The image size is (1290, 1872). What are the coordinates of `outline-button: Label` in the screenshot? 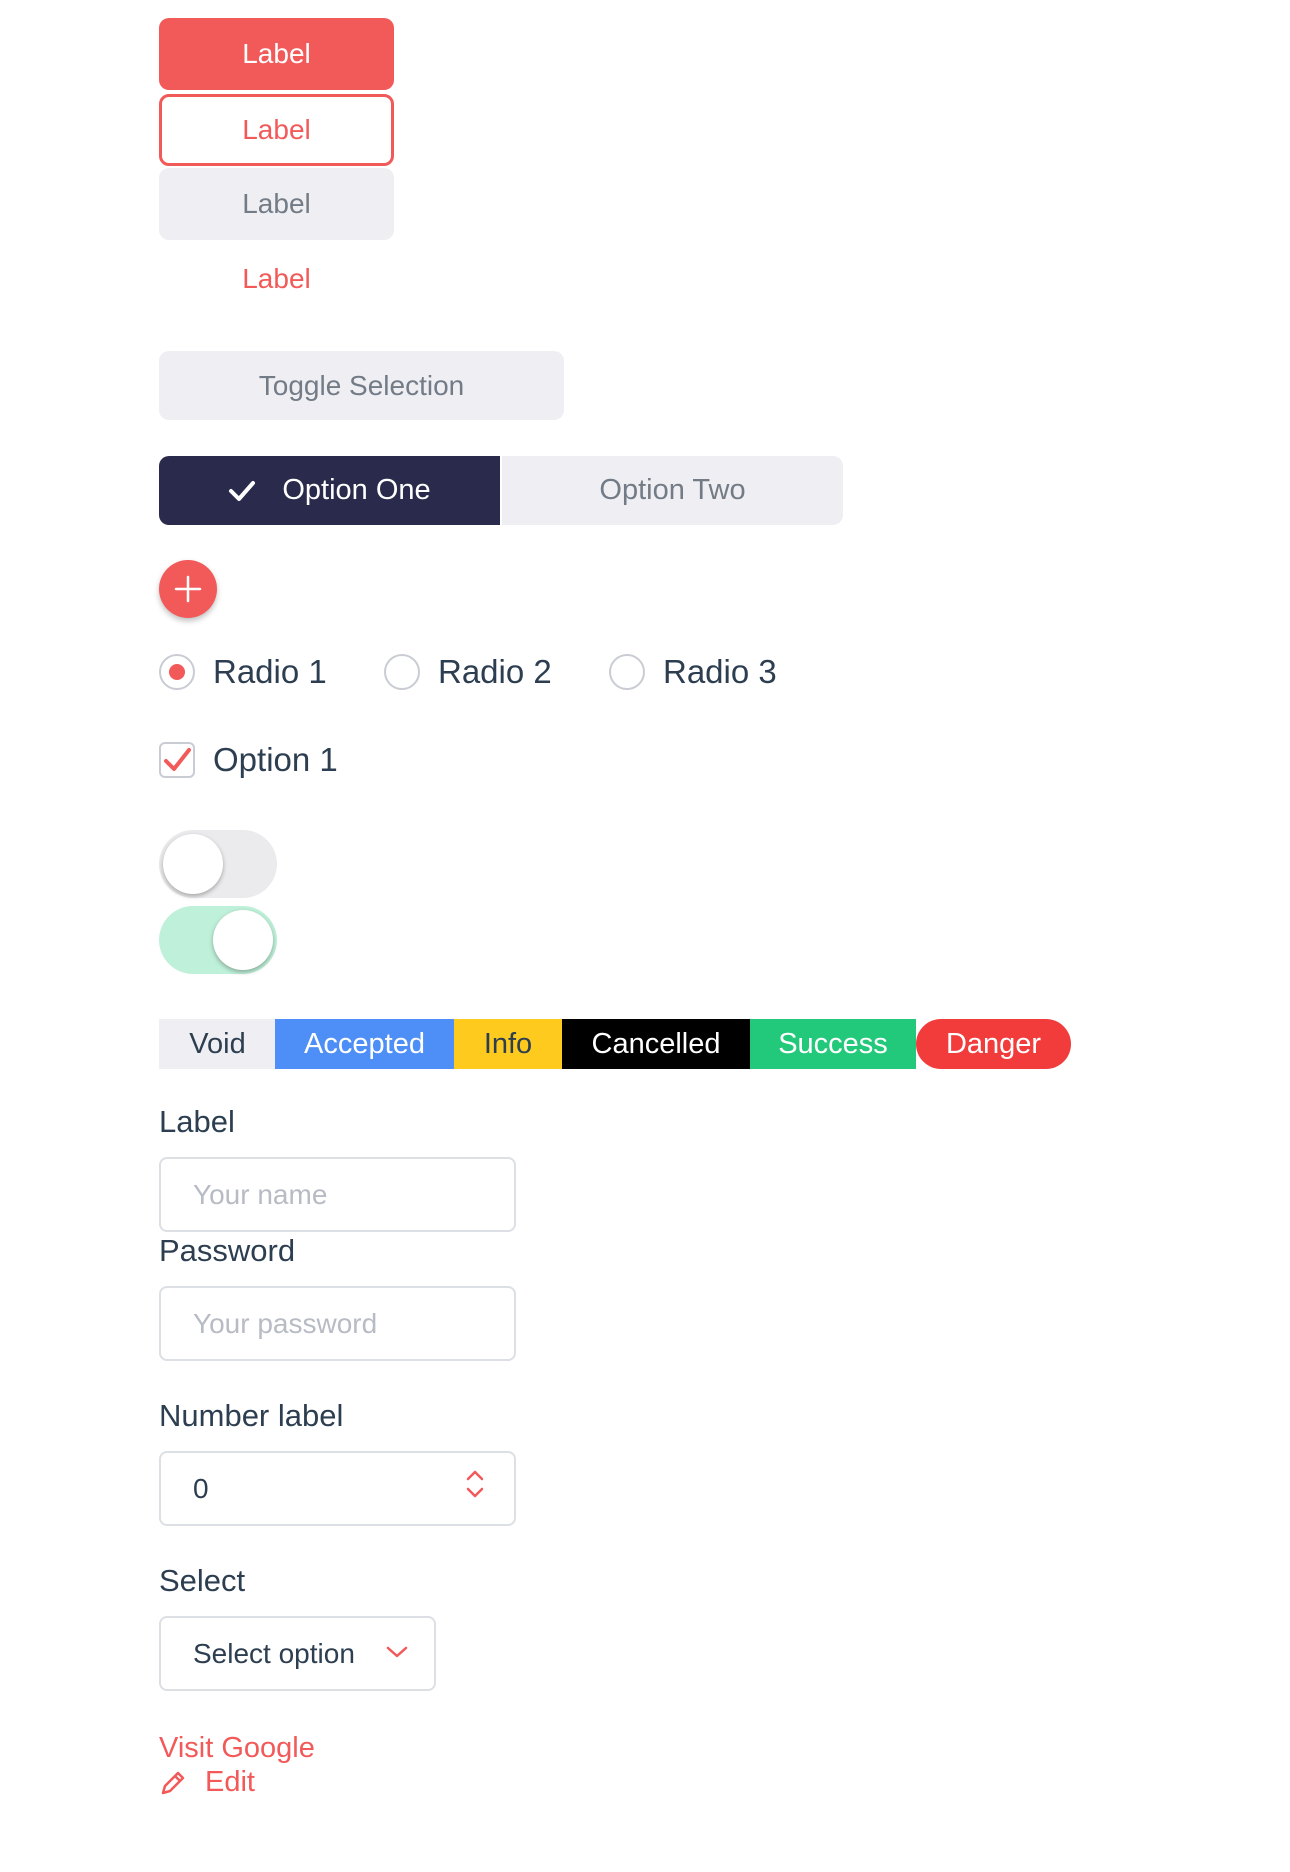 It's located at (276, 130).